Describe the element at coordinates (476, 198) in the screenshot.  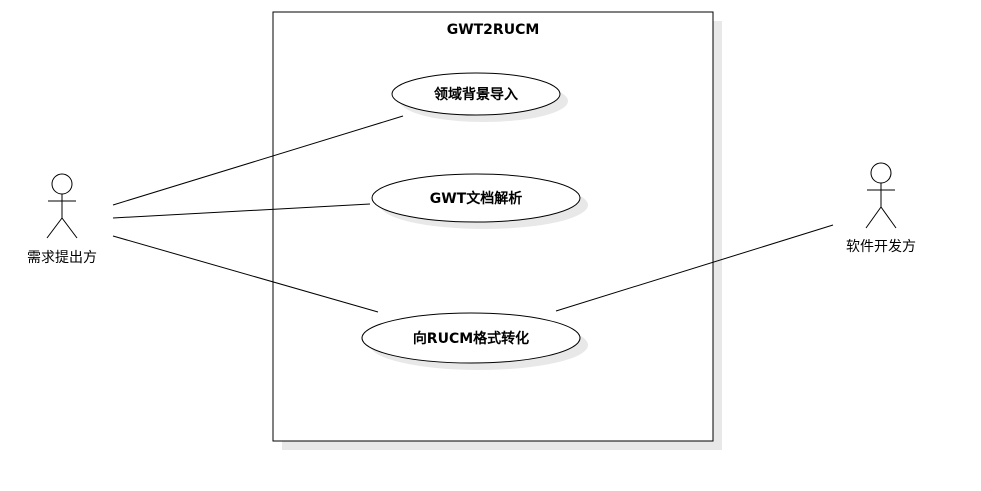
I see `use-case-gwt-parse-label: GWT文档解析` at that location.